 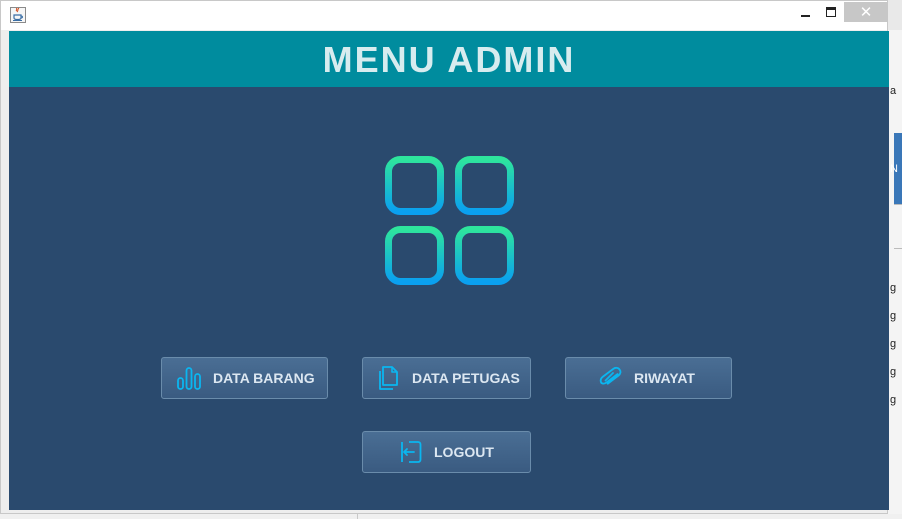 I want to click on riwayat-button: RIWAYAT, so click(x=648, y=378).